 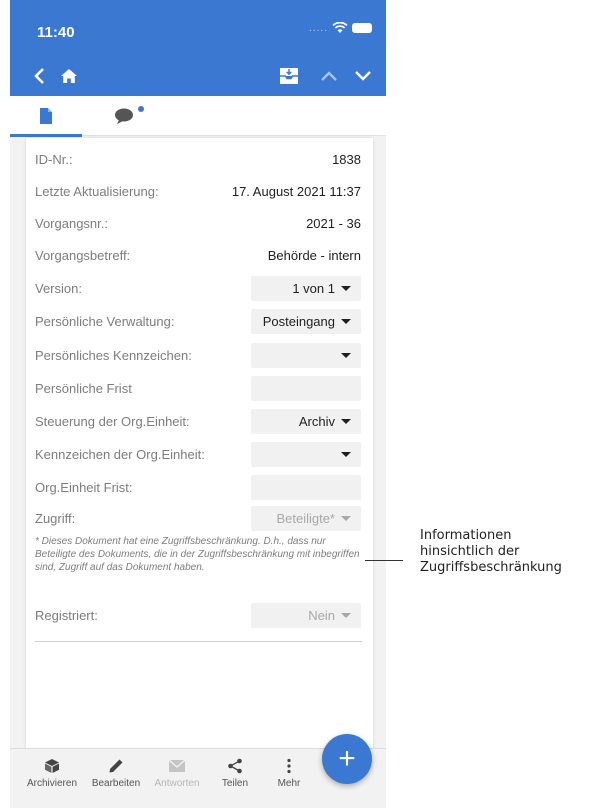 I want to click on personal-admin-row: Persönliche Verwaltung: Posteingang, so click(x=198, y=321).